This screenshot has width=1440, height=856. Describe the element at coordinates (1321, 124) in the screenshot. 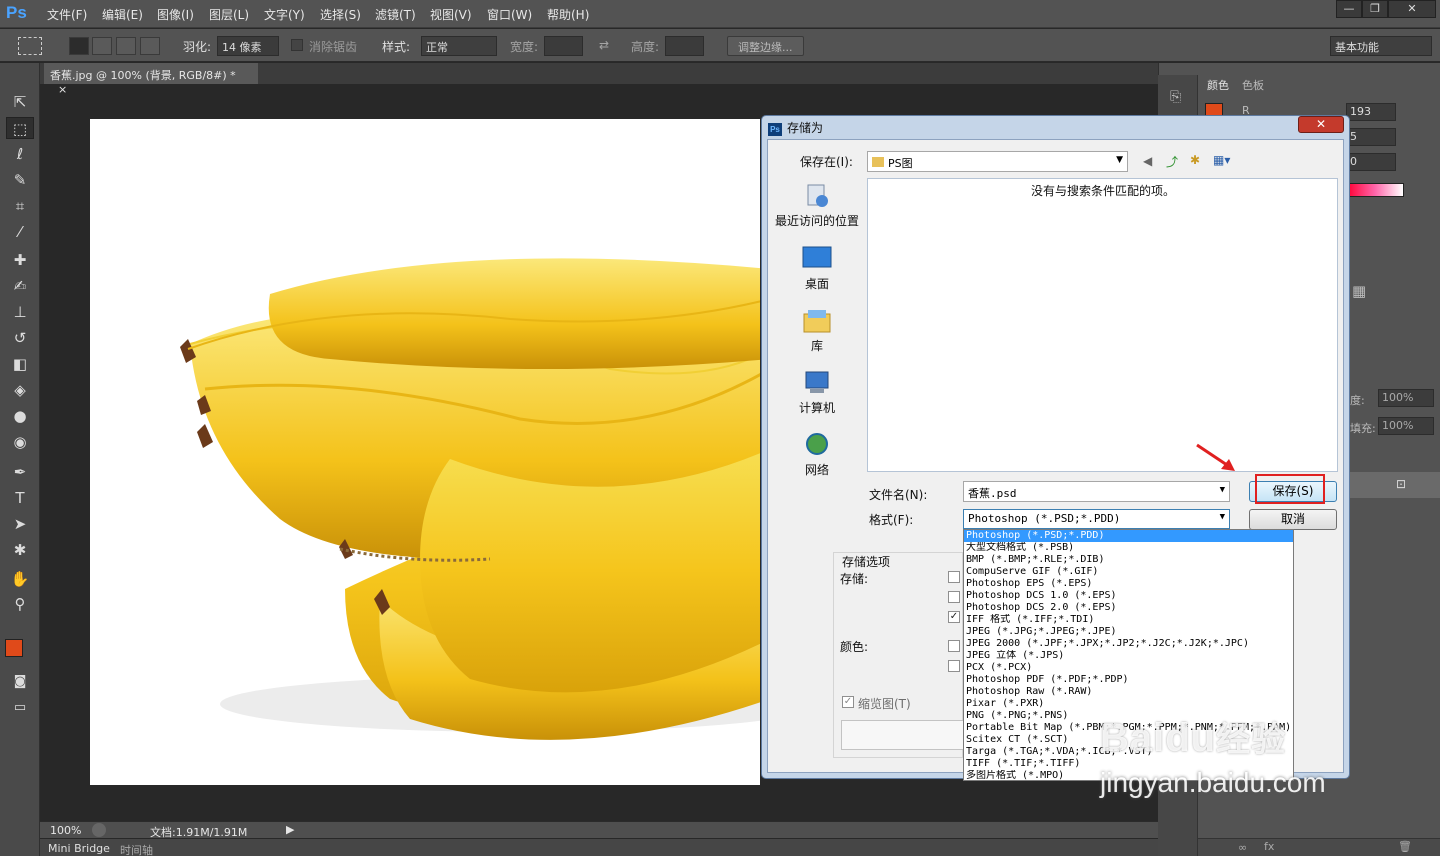

I see `dialog-close-button: ✕` at that location.